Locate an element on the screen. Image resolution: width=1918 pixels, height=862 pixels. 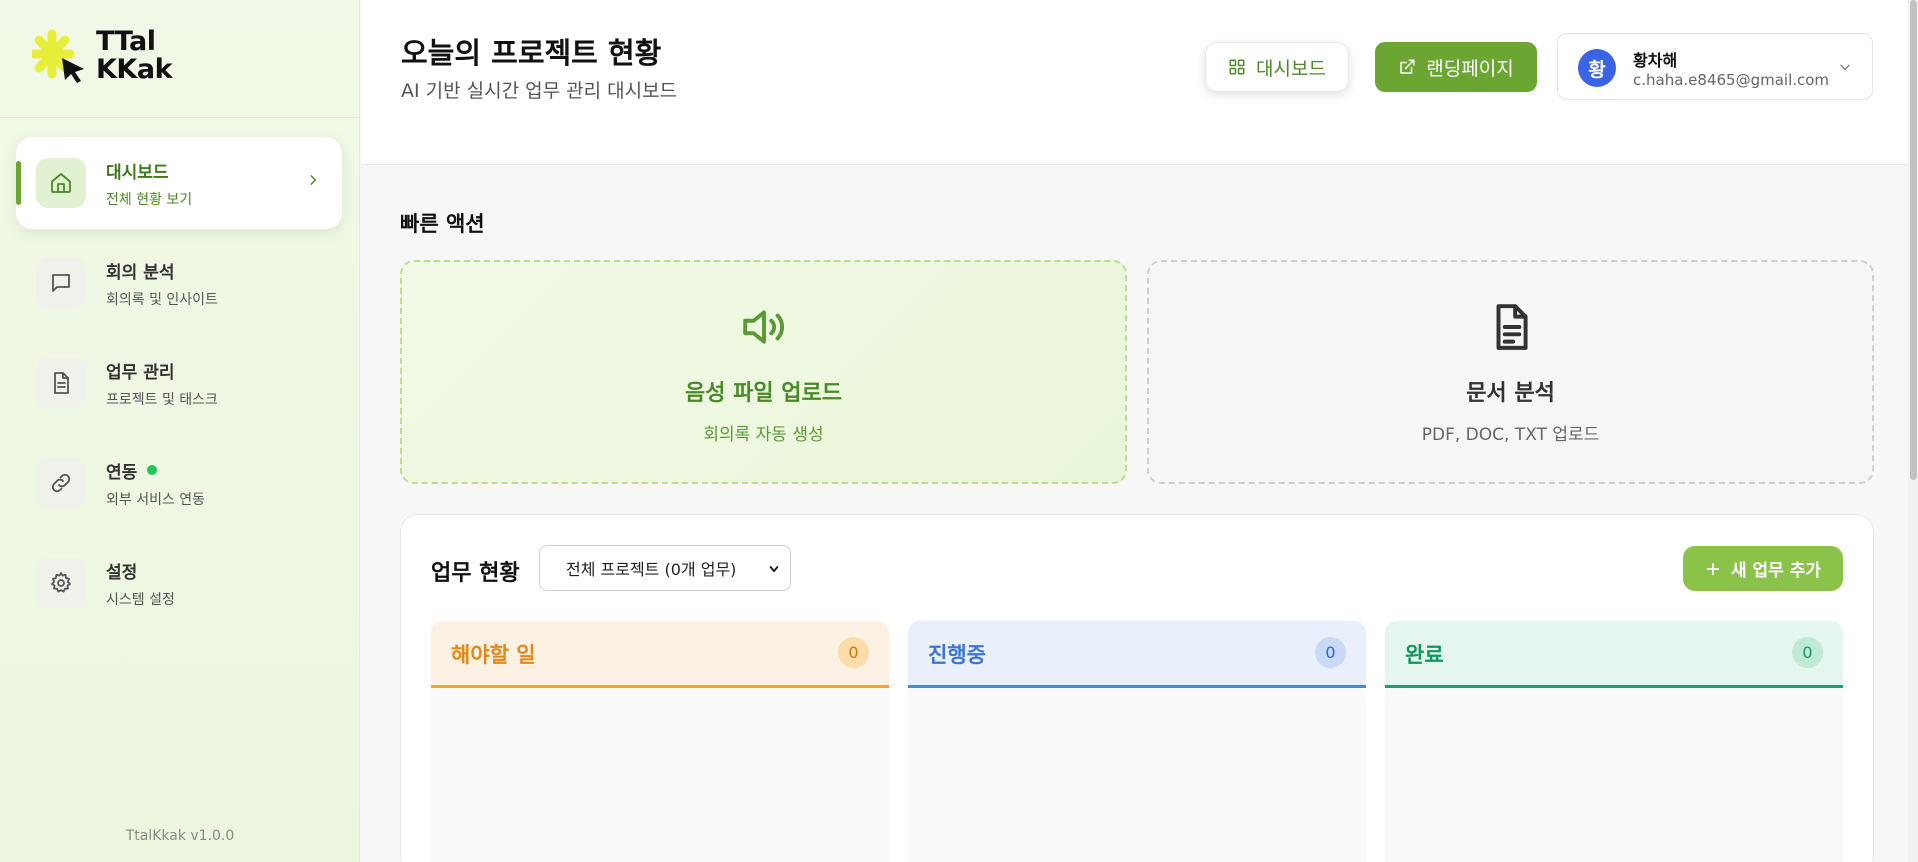
task-board-title: 업무 현황 is located at coordinates (475, 573).